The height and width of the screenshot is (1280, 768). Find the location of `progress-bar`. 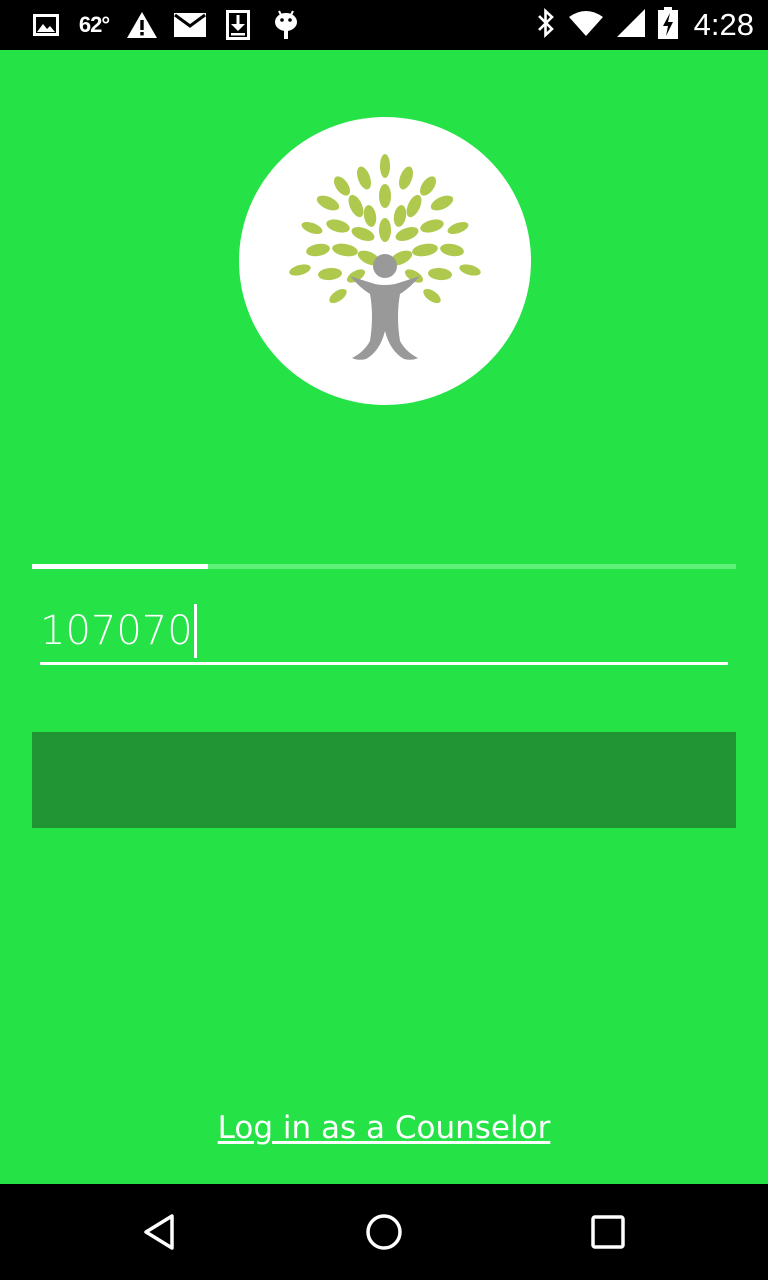

progress-bar is located at coordinates (384, 566).